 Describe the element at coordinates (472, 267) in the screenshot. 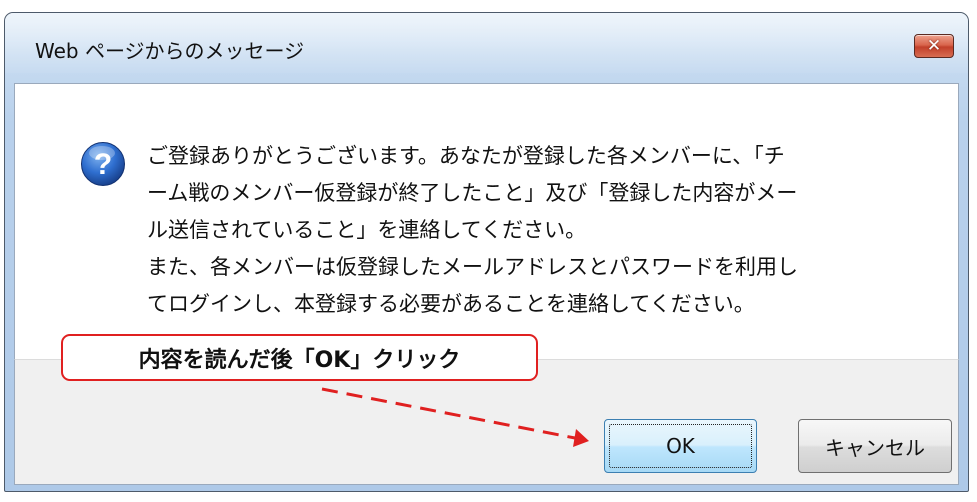

I see `message-line: また、各メンバーは仮登録したメールアドレスとパスワードを利用し` at that location.